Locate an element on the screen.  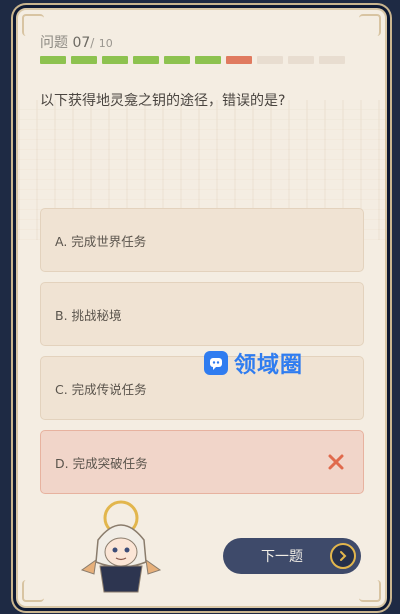
progress-bar is located at coordinates (192, 60).